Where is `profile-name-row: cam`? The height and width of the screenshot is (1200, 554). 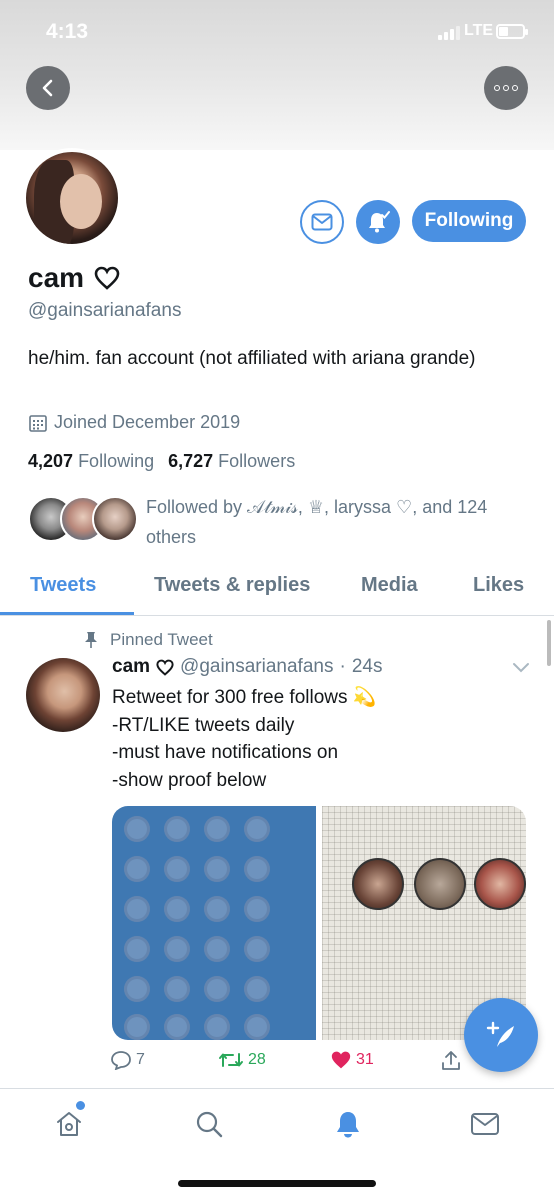
profile-name-row: cam is located at coordinates (74, 278).